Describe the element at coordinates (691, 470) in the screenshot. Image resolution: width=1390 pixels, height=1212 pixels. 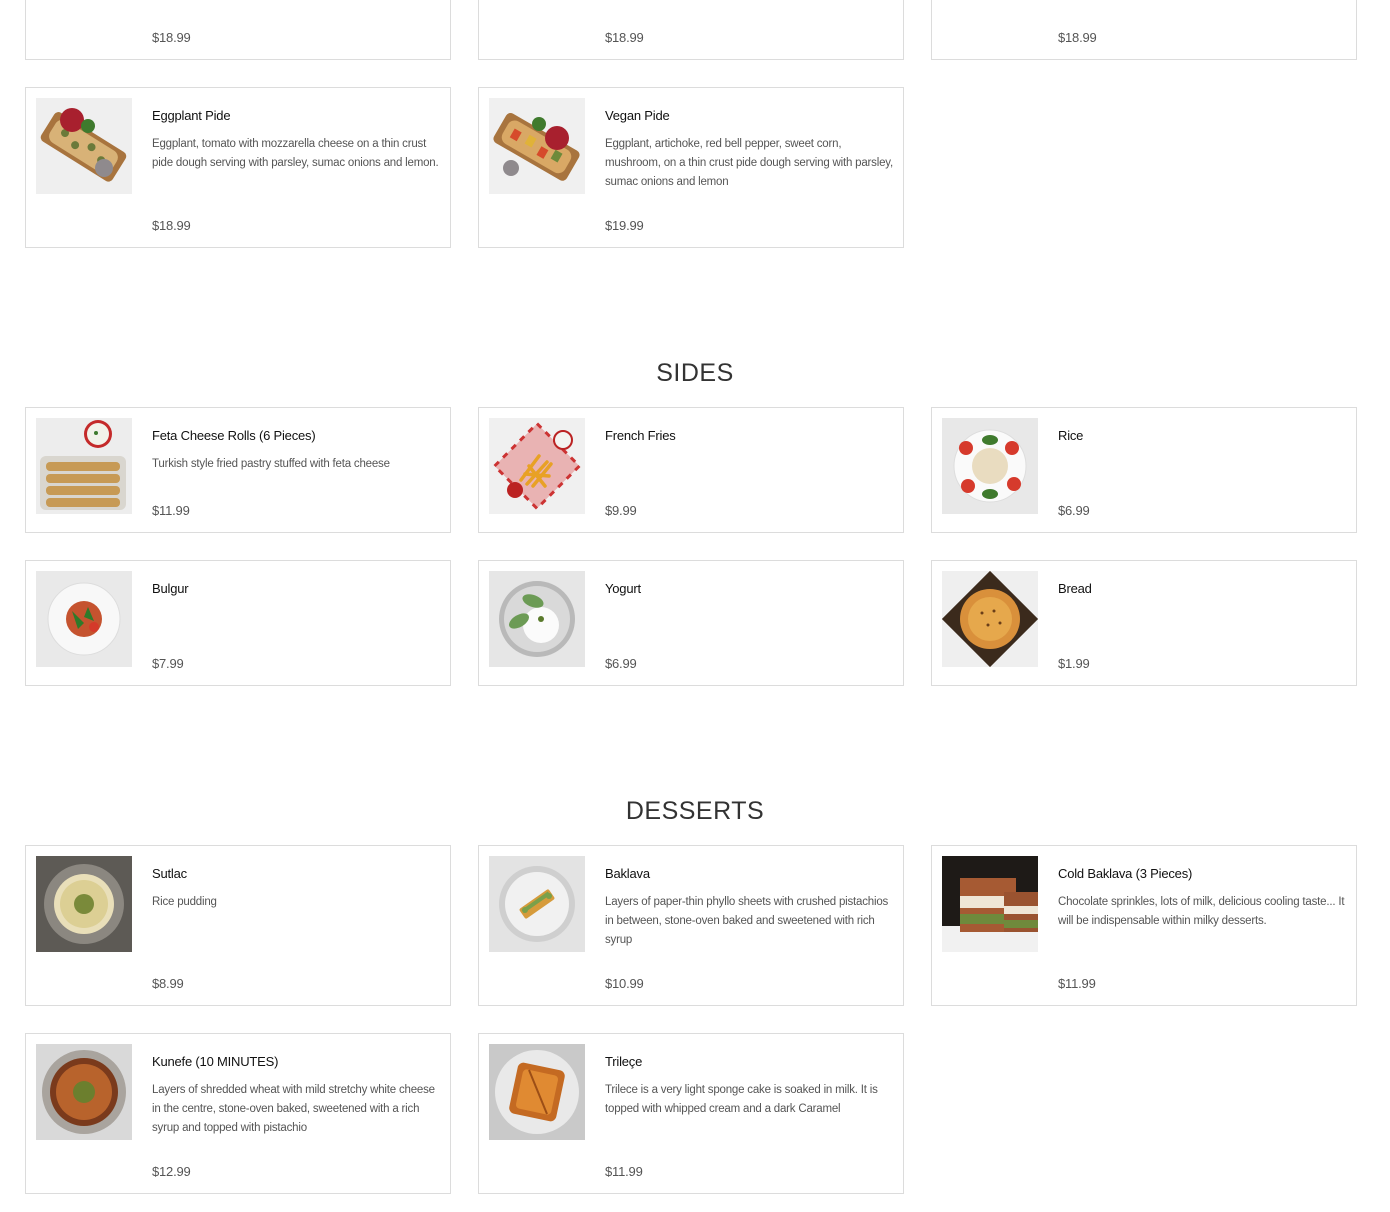
I see `menu-item-card: French Fries $9.99` at that location.